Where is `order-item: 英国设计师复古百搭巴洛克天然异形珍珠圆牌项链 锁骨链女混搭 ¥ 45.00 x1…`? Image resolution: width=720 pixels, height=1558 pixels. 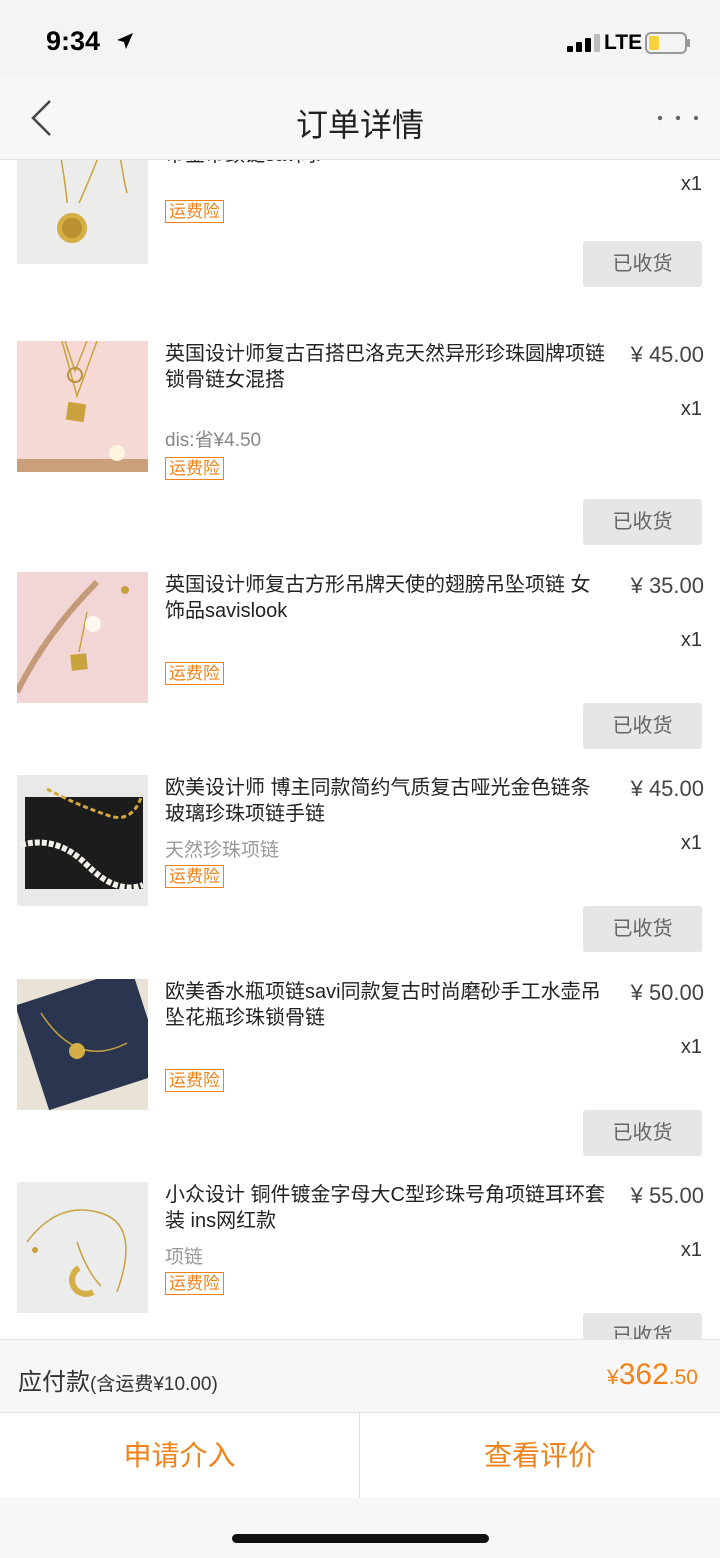
order-item: 英国设计师复古百搭巴洛克天然异形珍珠圆牌项链 锁骨链女混搭 ¥ 45.00 x1… is located at coordinates (360, 443).